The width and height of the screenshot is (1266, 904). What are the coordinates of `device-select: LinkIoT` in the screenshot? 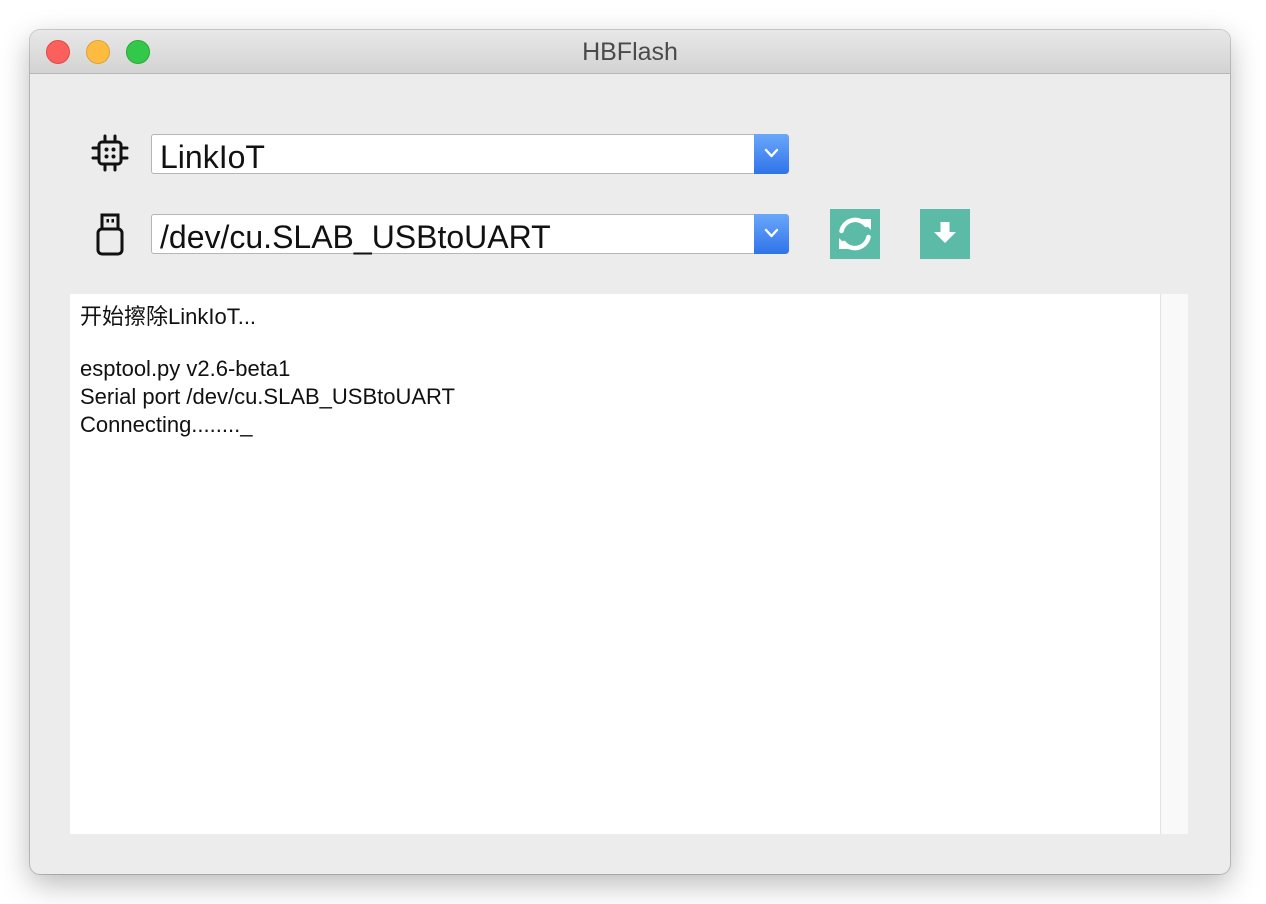 It's located at (470, 154).